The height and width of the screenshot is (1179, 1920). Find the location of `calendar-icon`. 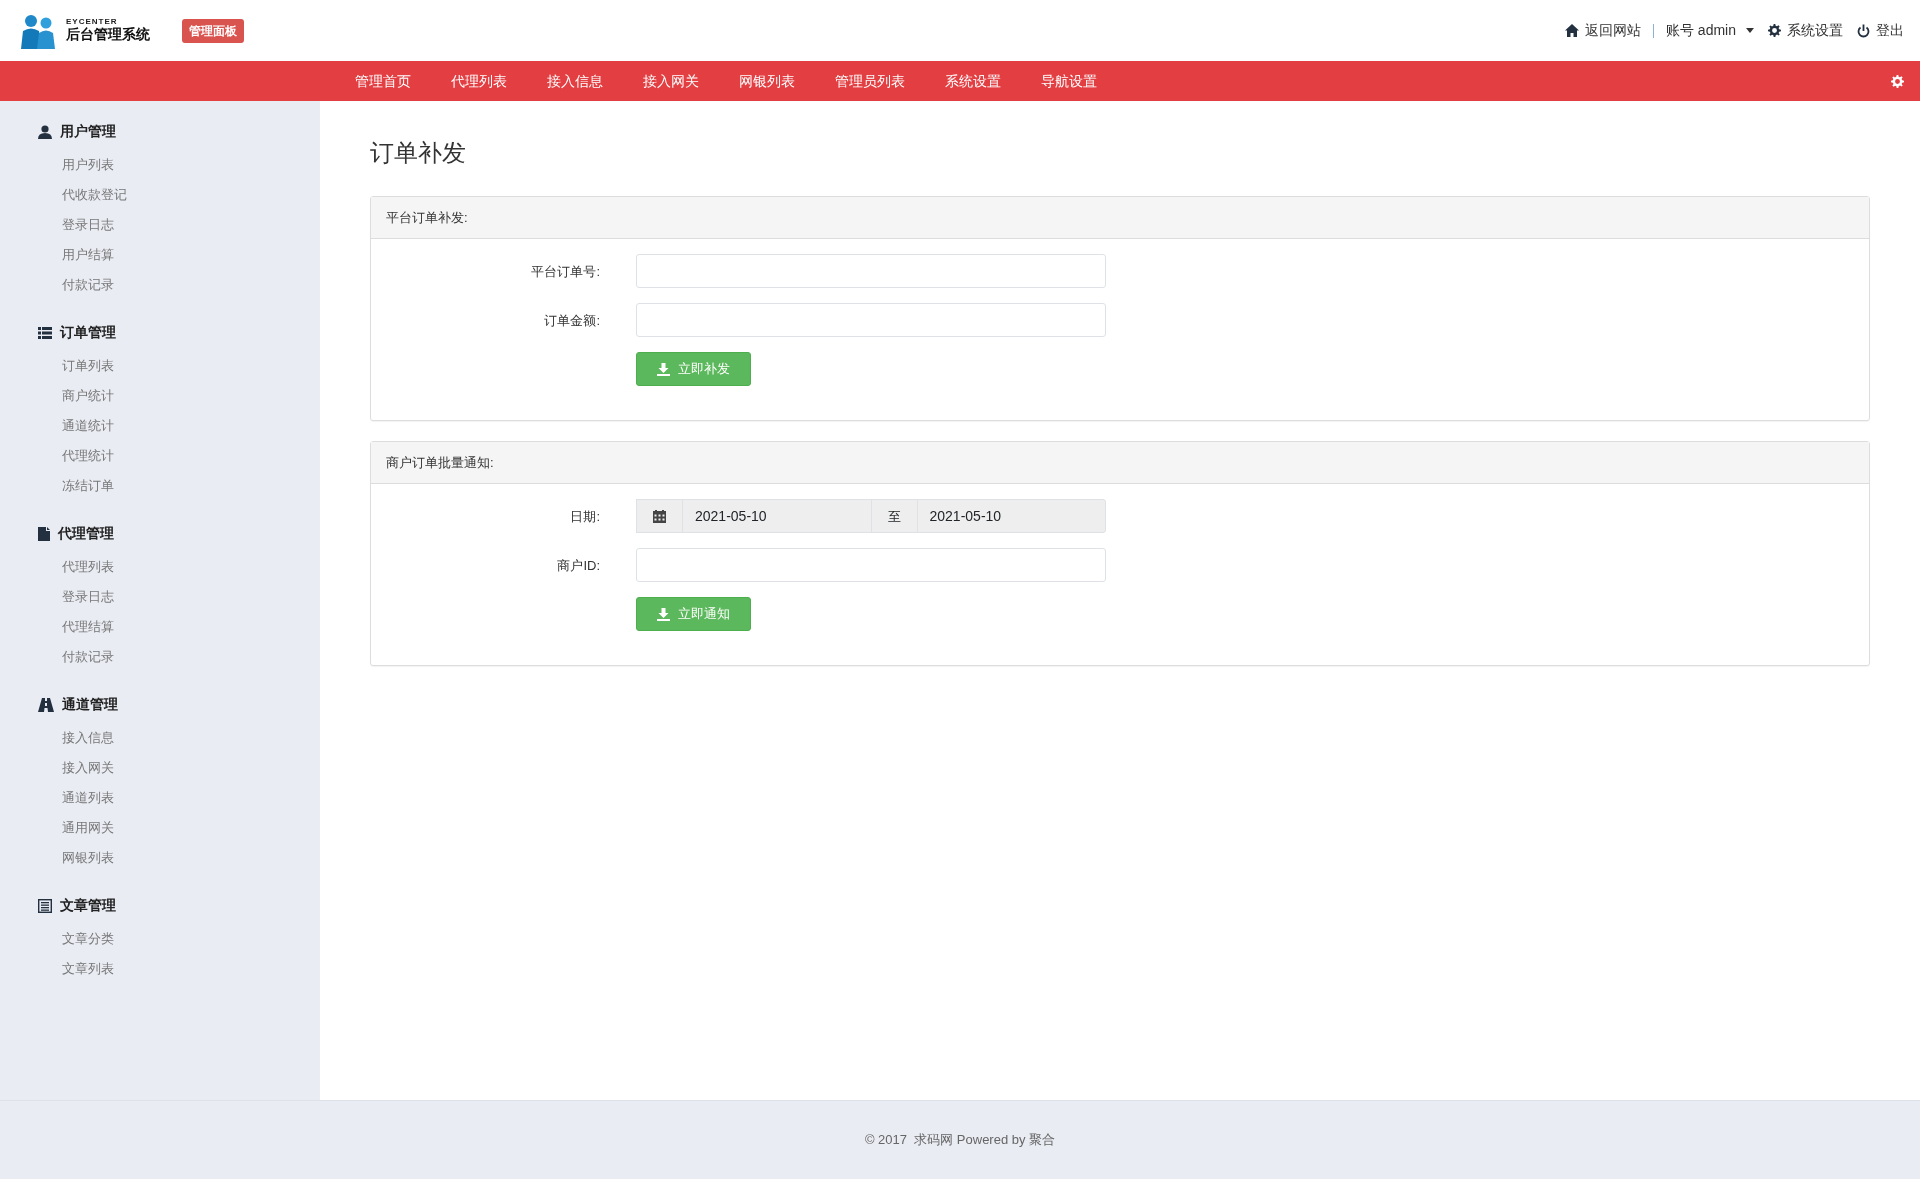

calendar-icon is located at coordinates (659, 516).